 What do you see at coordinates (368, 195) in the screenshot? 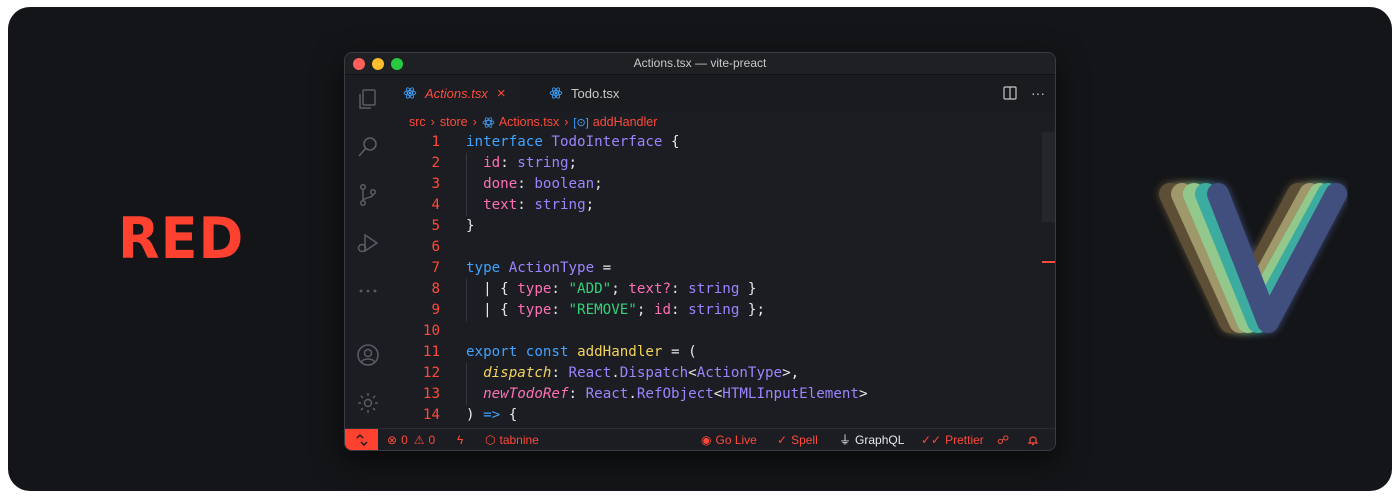
I see `source-control-icon` at bounding box center [368, 195].